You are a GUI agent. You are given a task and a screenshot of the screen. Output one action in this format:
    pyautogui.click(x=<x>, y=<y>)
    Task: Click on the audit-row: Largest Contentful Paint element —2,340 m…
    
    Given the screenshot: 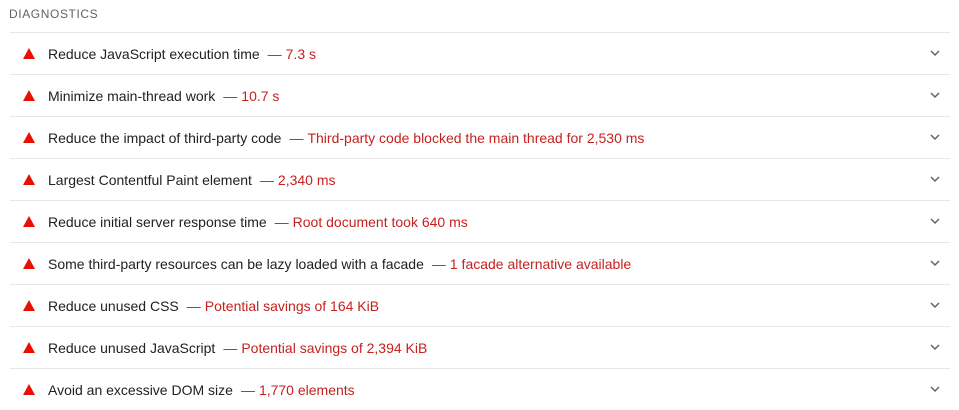 What is the action you would take?
    pyautogui.click(x=480, y=179)
    